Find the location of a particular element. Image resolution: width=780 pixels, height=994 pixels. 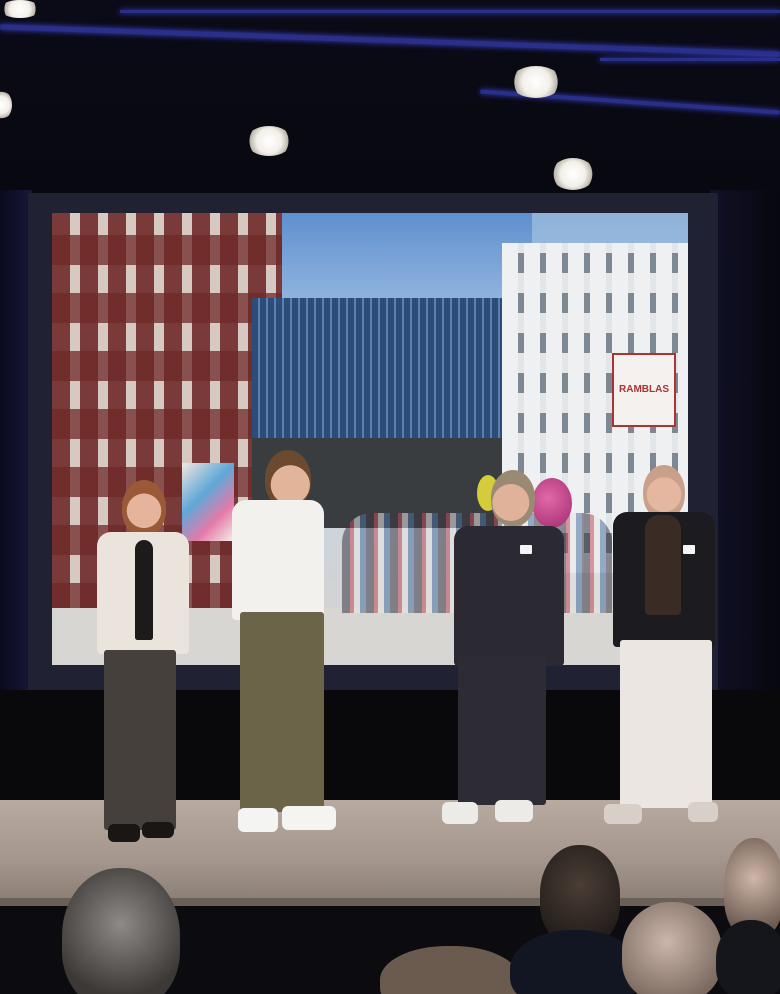

store-sign: RAMBLAS is located at coordinates (644, 390).